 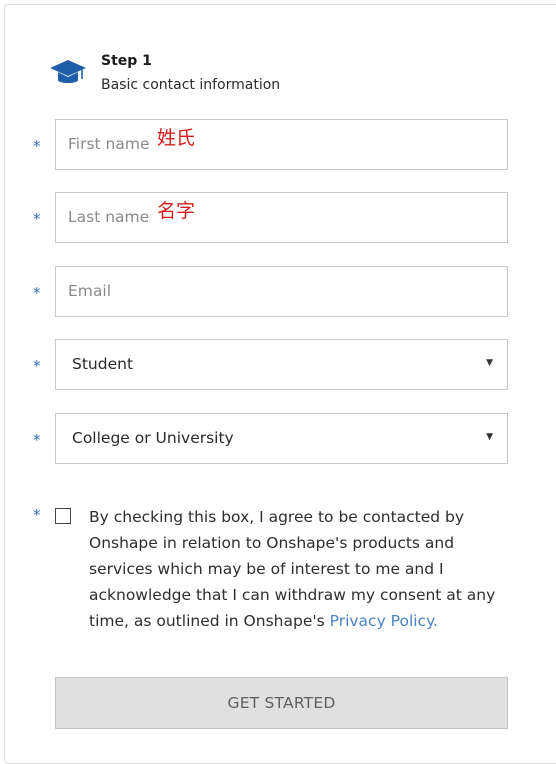 What do you see at coordinates (63, 516) in the screenshot?
I see `consent-checkbox` at bounding box center [63, 516].